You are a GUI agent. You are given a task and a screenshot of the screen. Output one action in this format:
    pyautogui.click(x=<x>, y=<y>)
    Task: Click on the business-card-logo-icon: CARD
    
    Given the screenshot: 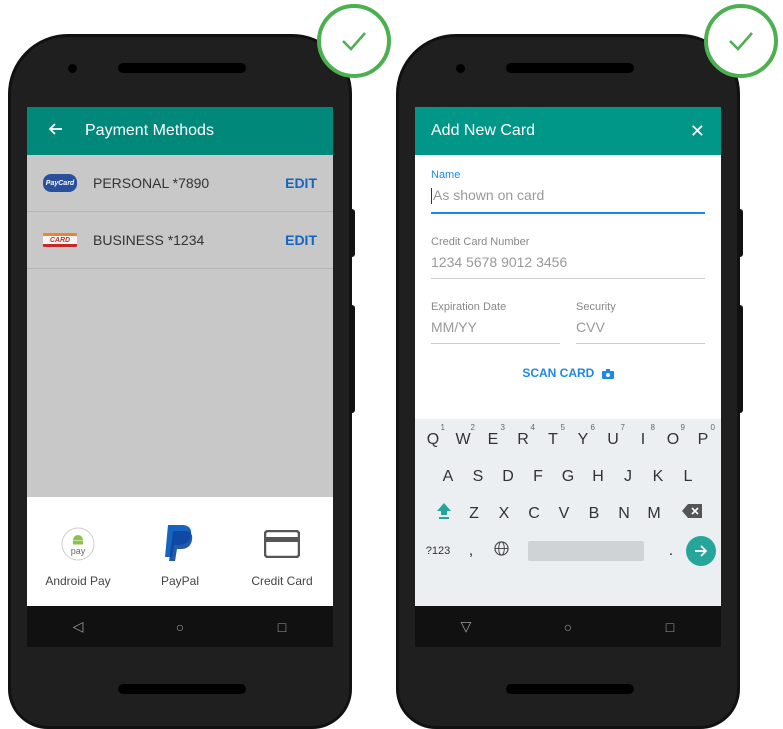 What is the action you would take?
    pyautogui.click(x=60, y=240)
    